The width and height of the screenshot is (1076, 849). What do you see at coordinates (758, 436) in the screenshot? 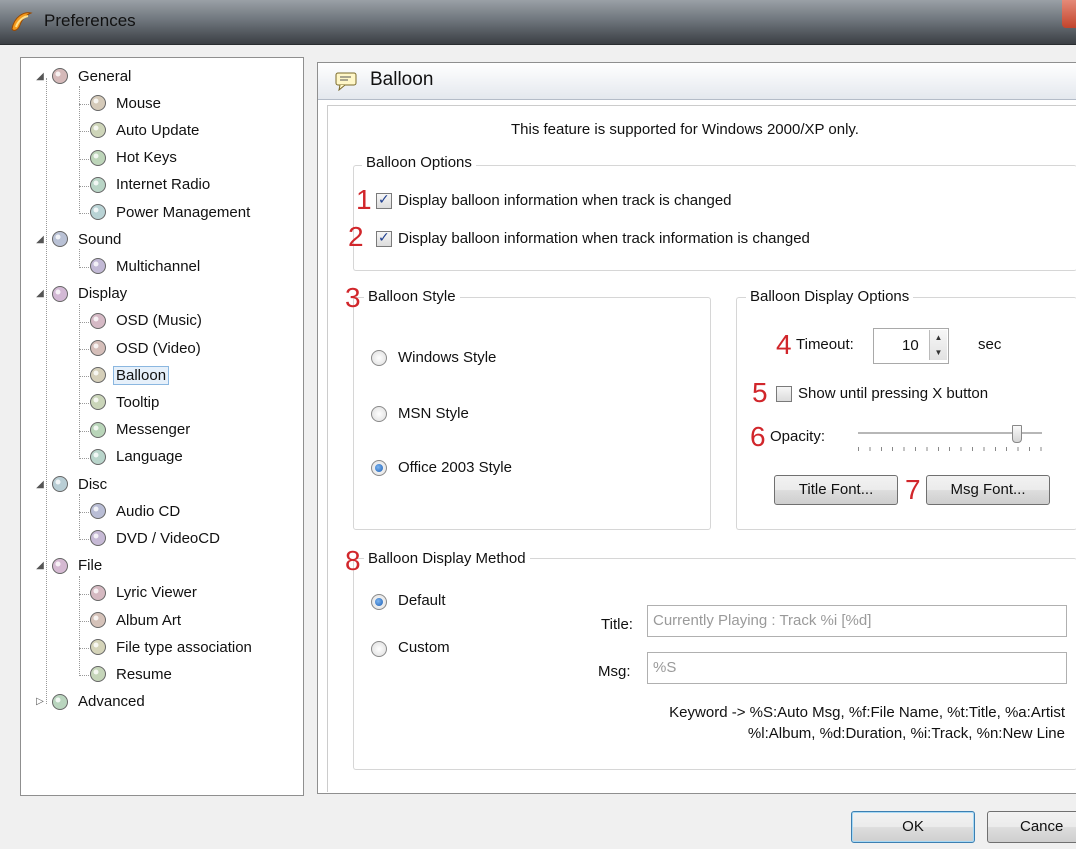
I see `annotation-6: 6` at bounding box center [758, 436].